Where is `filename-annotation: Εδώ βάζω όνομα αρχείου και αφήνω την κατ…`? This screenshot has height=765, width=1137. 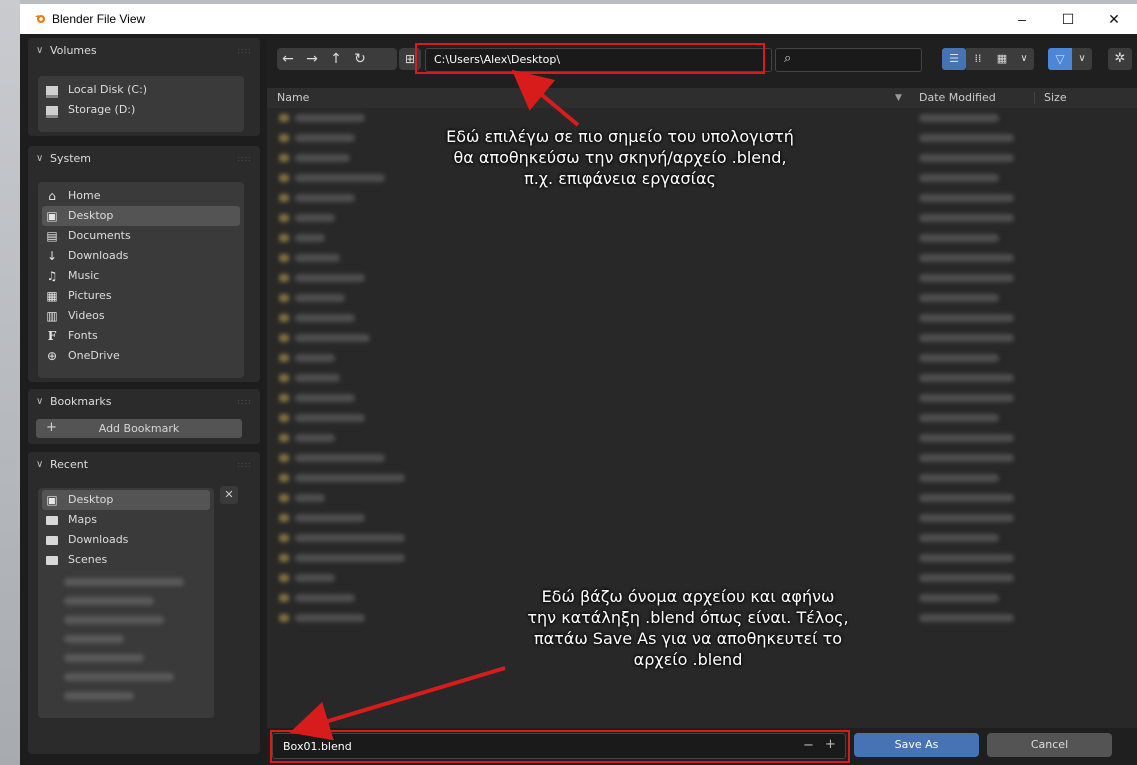 filename-annotation: Εδώ βάζω όνομα αρχείου και αφήνω την κατ… is located at coordinates (688, 628).